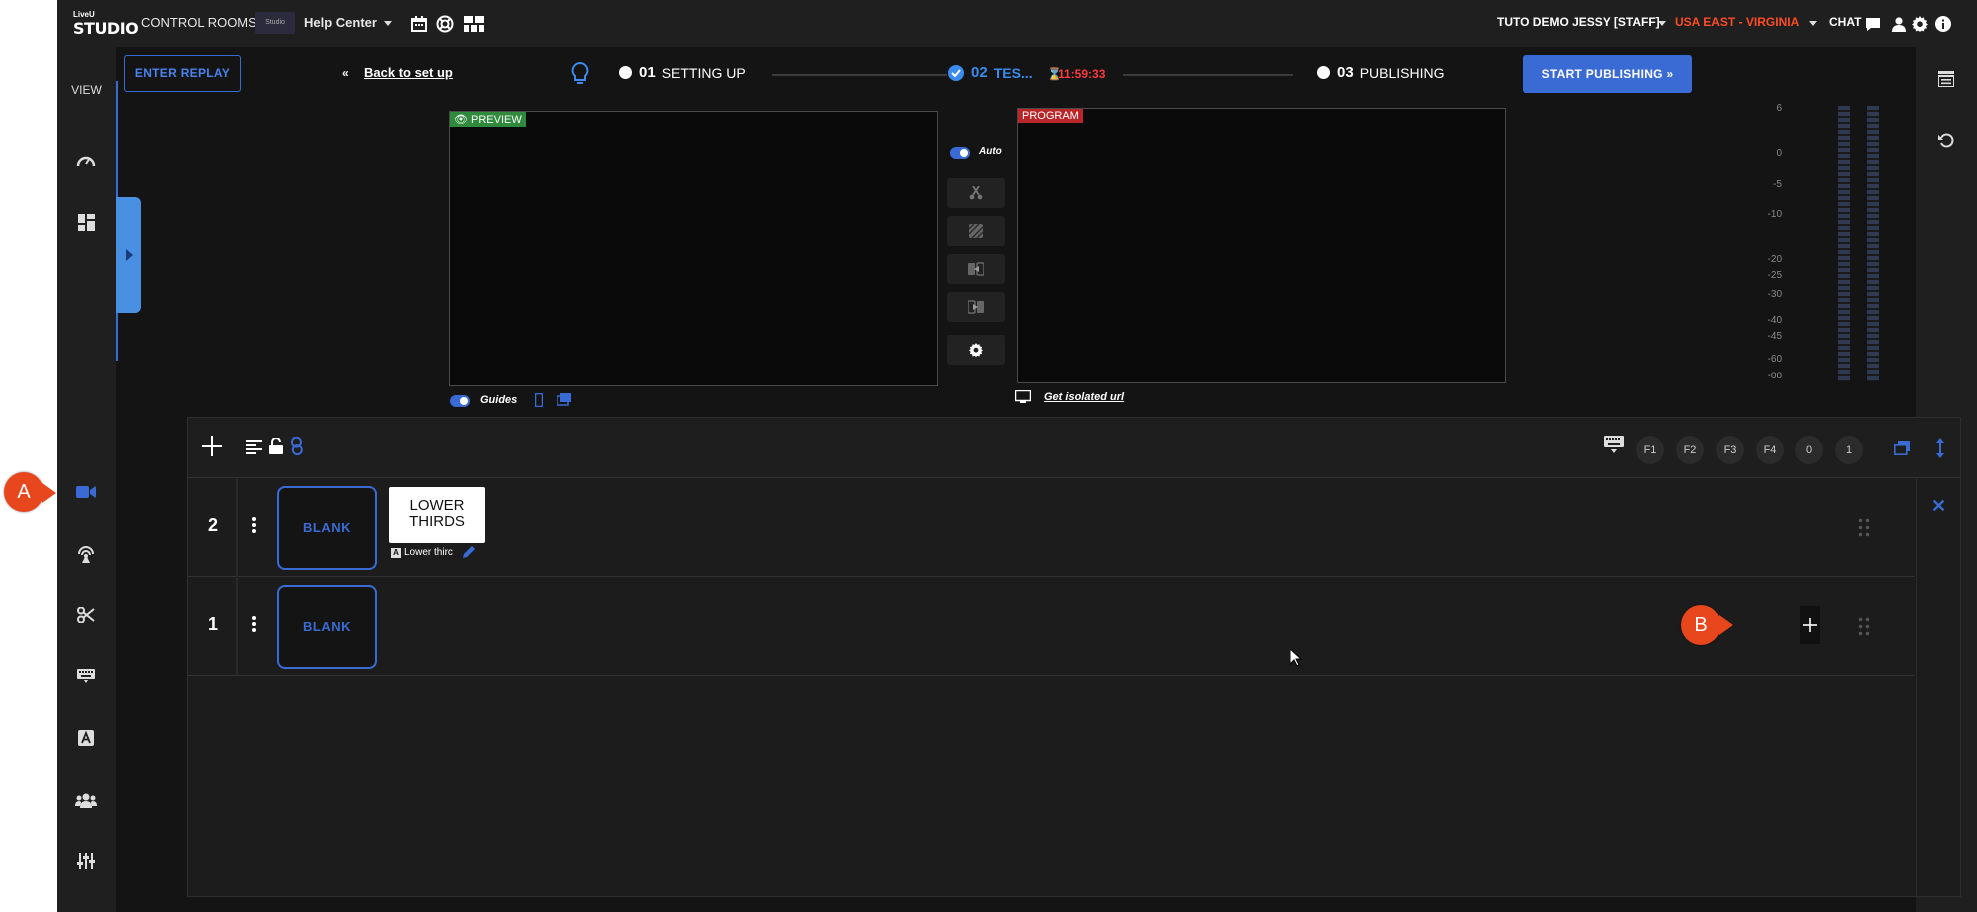 This screenshot has width=1977, height=912. What do you see at coordinates (276, 448) in the screenshot?
I see `unlock-icon` at bounding box center [276, 448].